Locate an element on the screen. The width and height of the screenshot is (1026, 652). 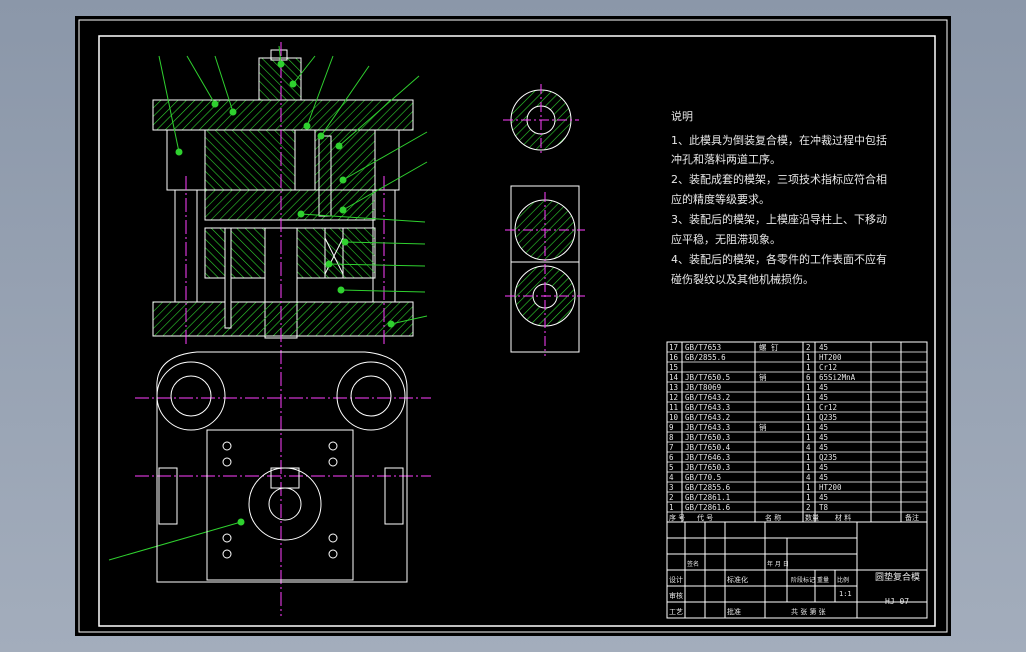
weight-label: 重量 is located at coordinates (823, 580).